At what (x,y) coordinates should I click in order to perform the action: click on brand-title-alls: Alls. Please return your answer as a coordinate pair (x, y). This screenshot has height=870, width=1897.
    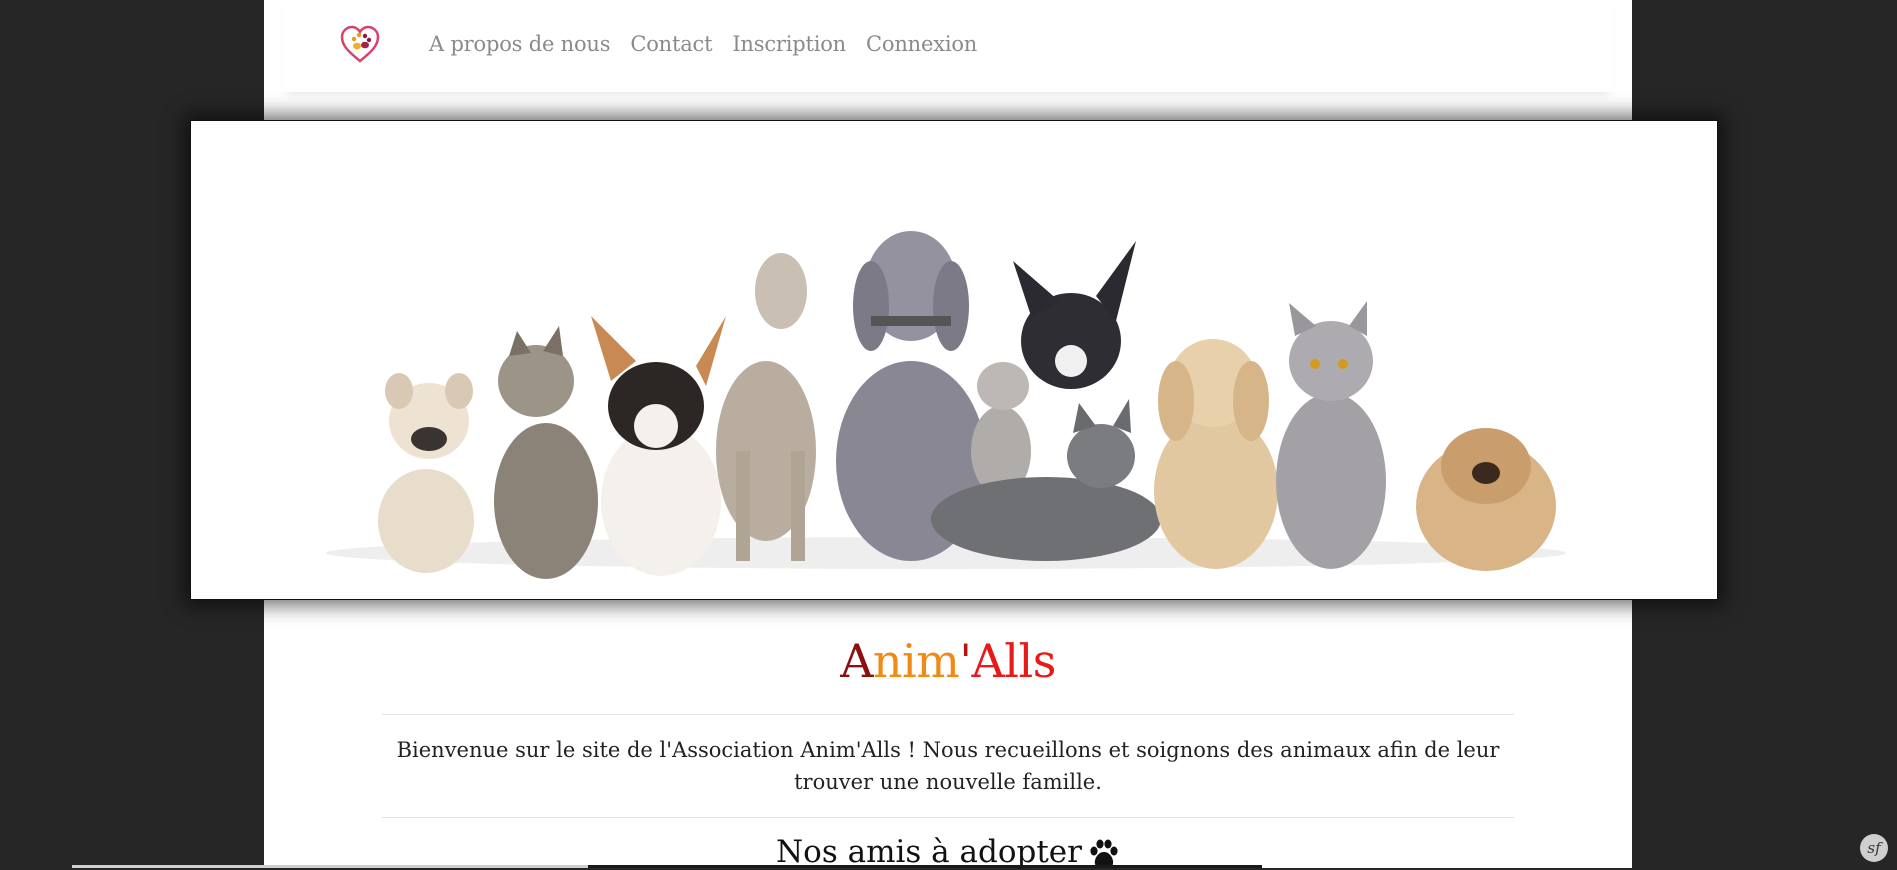
    Looking at the image, I should click on (1014, 661).